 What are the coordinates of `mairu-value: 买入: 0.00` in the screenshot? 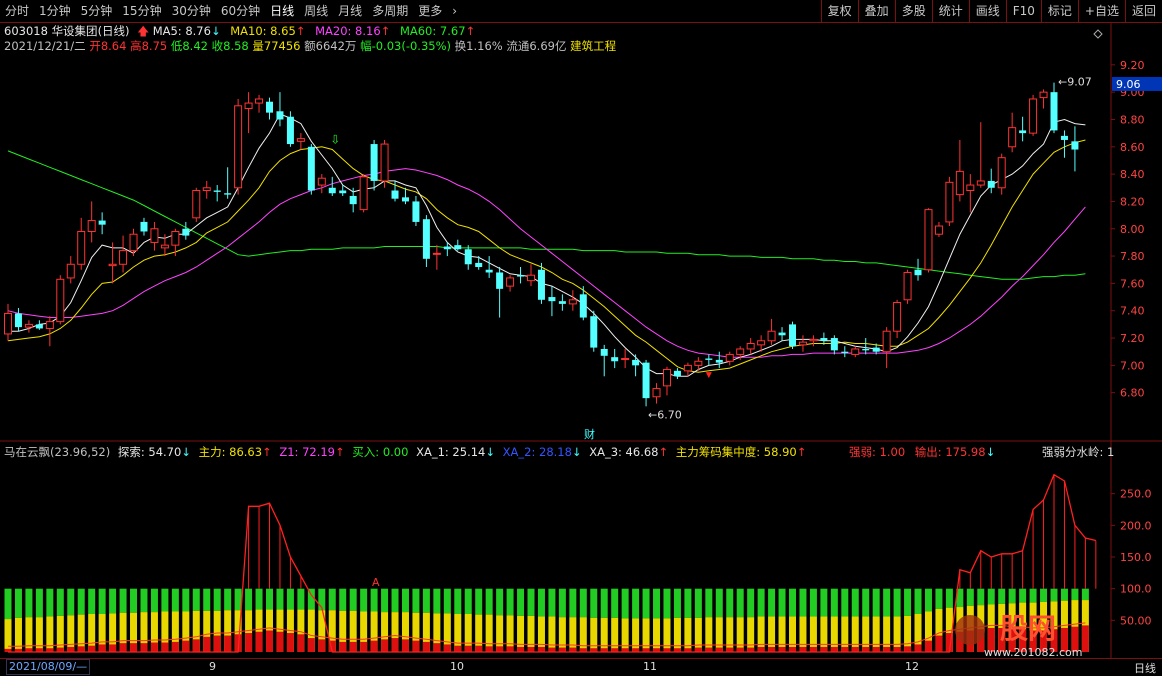 It's located at (380, 452).